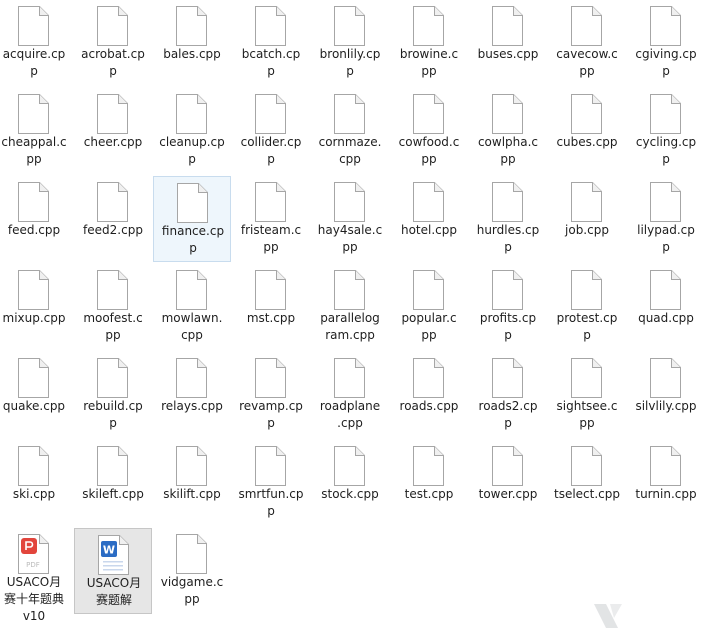  I want to click on file-name-line: cornmaze., so click(350, 142).